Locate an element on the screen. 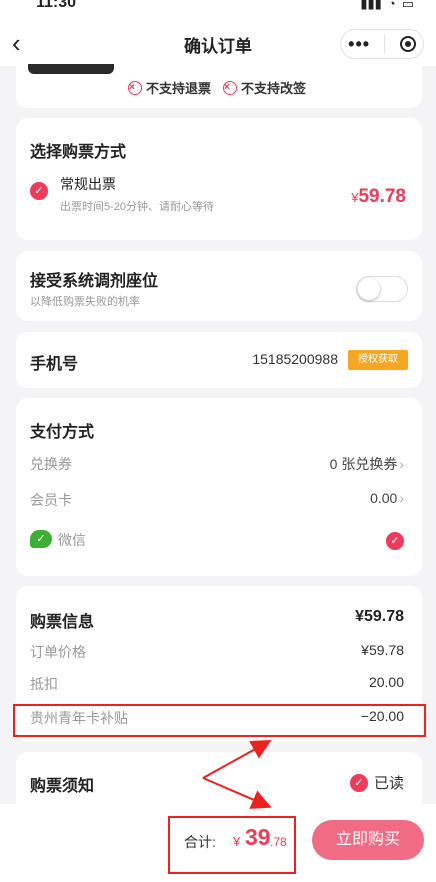  status-time: 11:30 is located at coordinates (56, 5).